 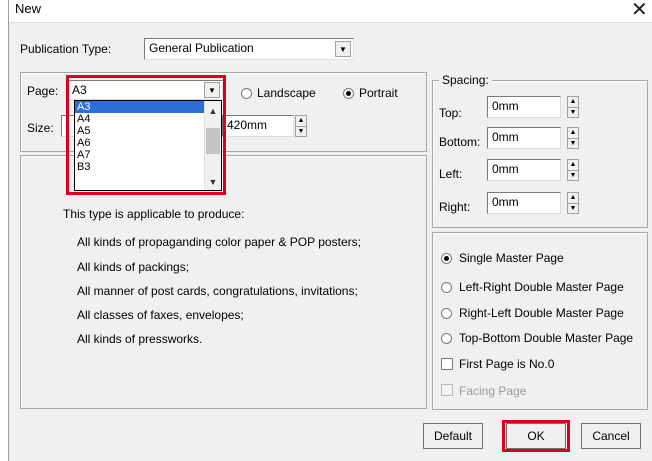 What do you see at coordinates (573, 170) in the screenshot?
I see `spacing-left-spinner: ▲ ▼` at bounding box center [573, 170].